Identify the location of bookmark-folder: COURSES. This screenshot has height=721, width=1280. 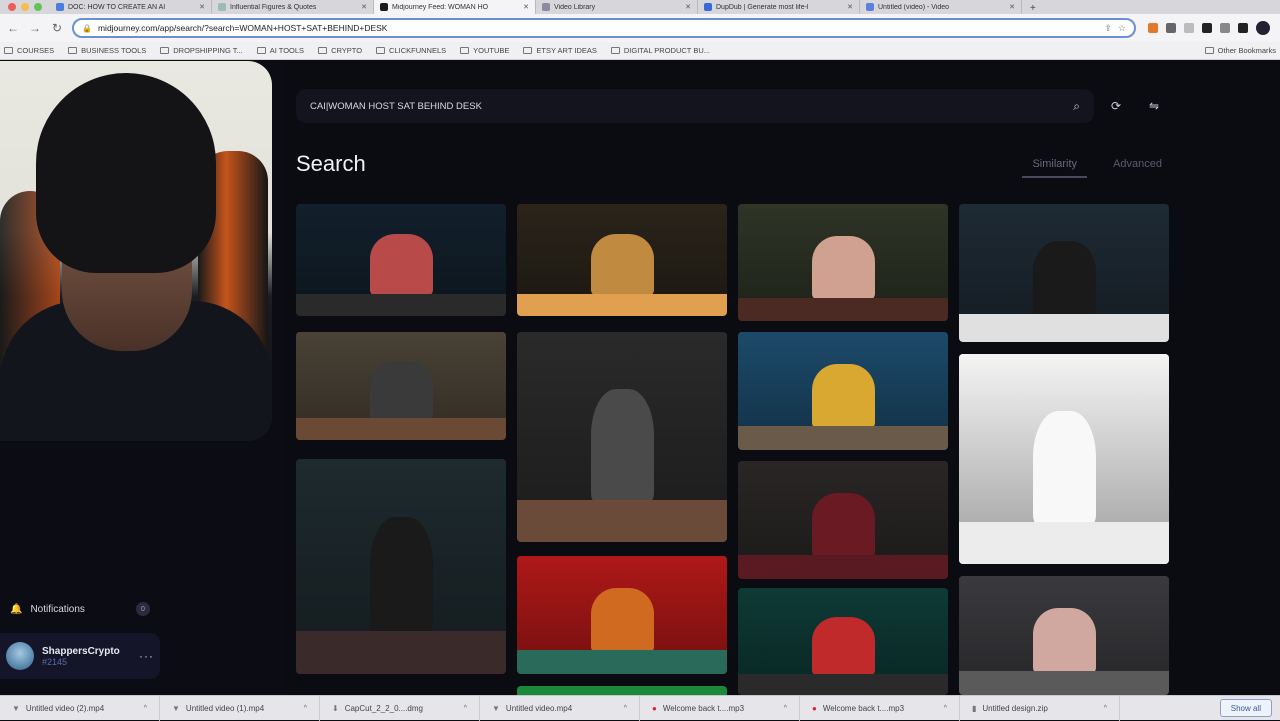
(29, 50).